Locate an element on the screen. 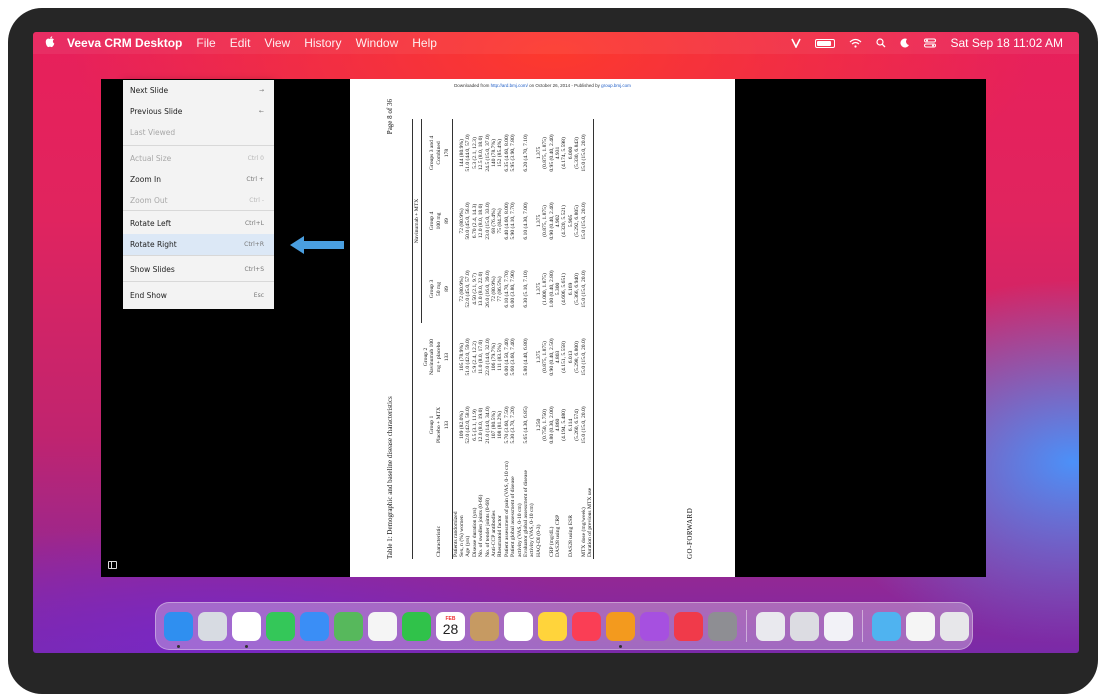 The width and height of the screenshot is (1102, 694). table-cell: 6.20 (4.70, 7.10) is located at coordinates (526, 153).